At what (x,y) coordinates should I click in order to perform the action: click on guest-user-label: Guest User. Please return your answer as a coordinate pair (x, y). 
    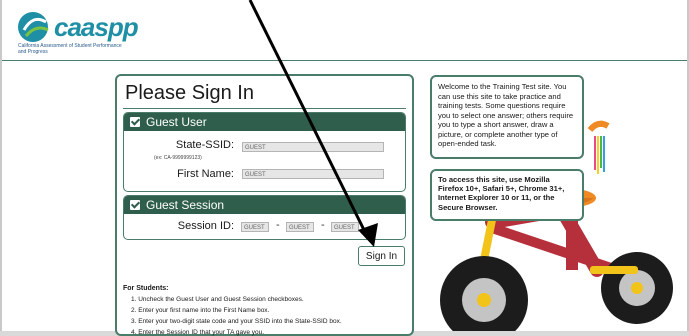
    Looking at the image, I should click on (176, 122).